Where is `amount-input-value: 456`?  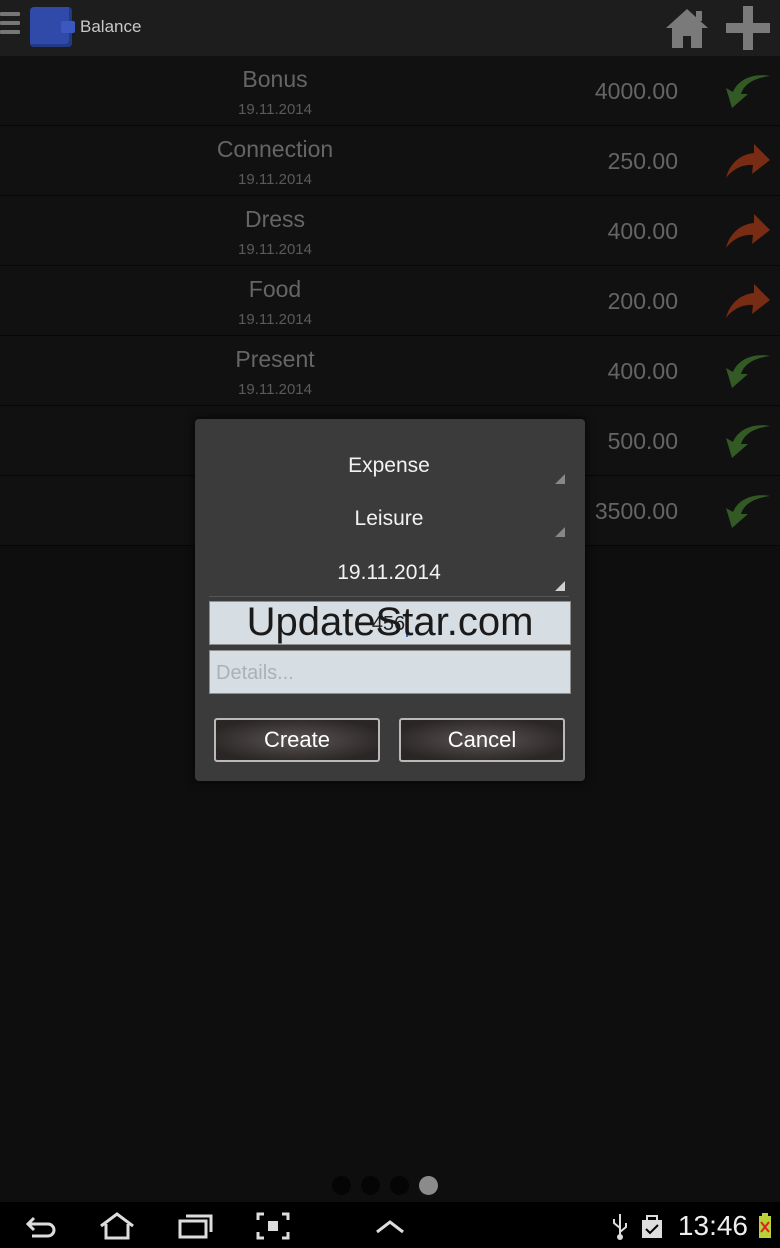
amount-input-value: 456 is located at coordinates (388, 624).